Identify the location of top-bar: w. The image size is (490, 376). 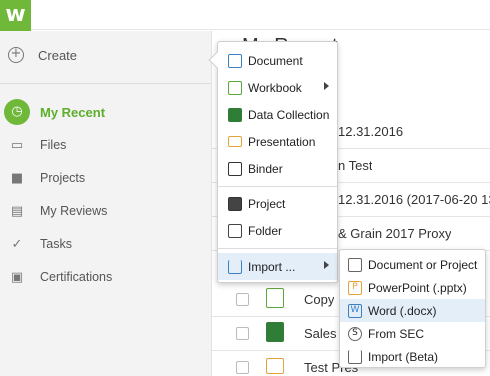
(245, 15).